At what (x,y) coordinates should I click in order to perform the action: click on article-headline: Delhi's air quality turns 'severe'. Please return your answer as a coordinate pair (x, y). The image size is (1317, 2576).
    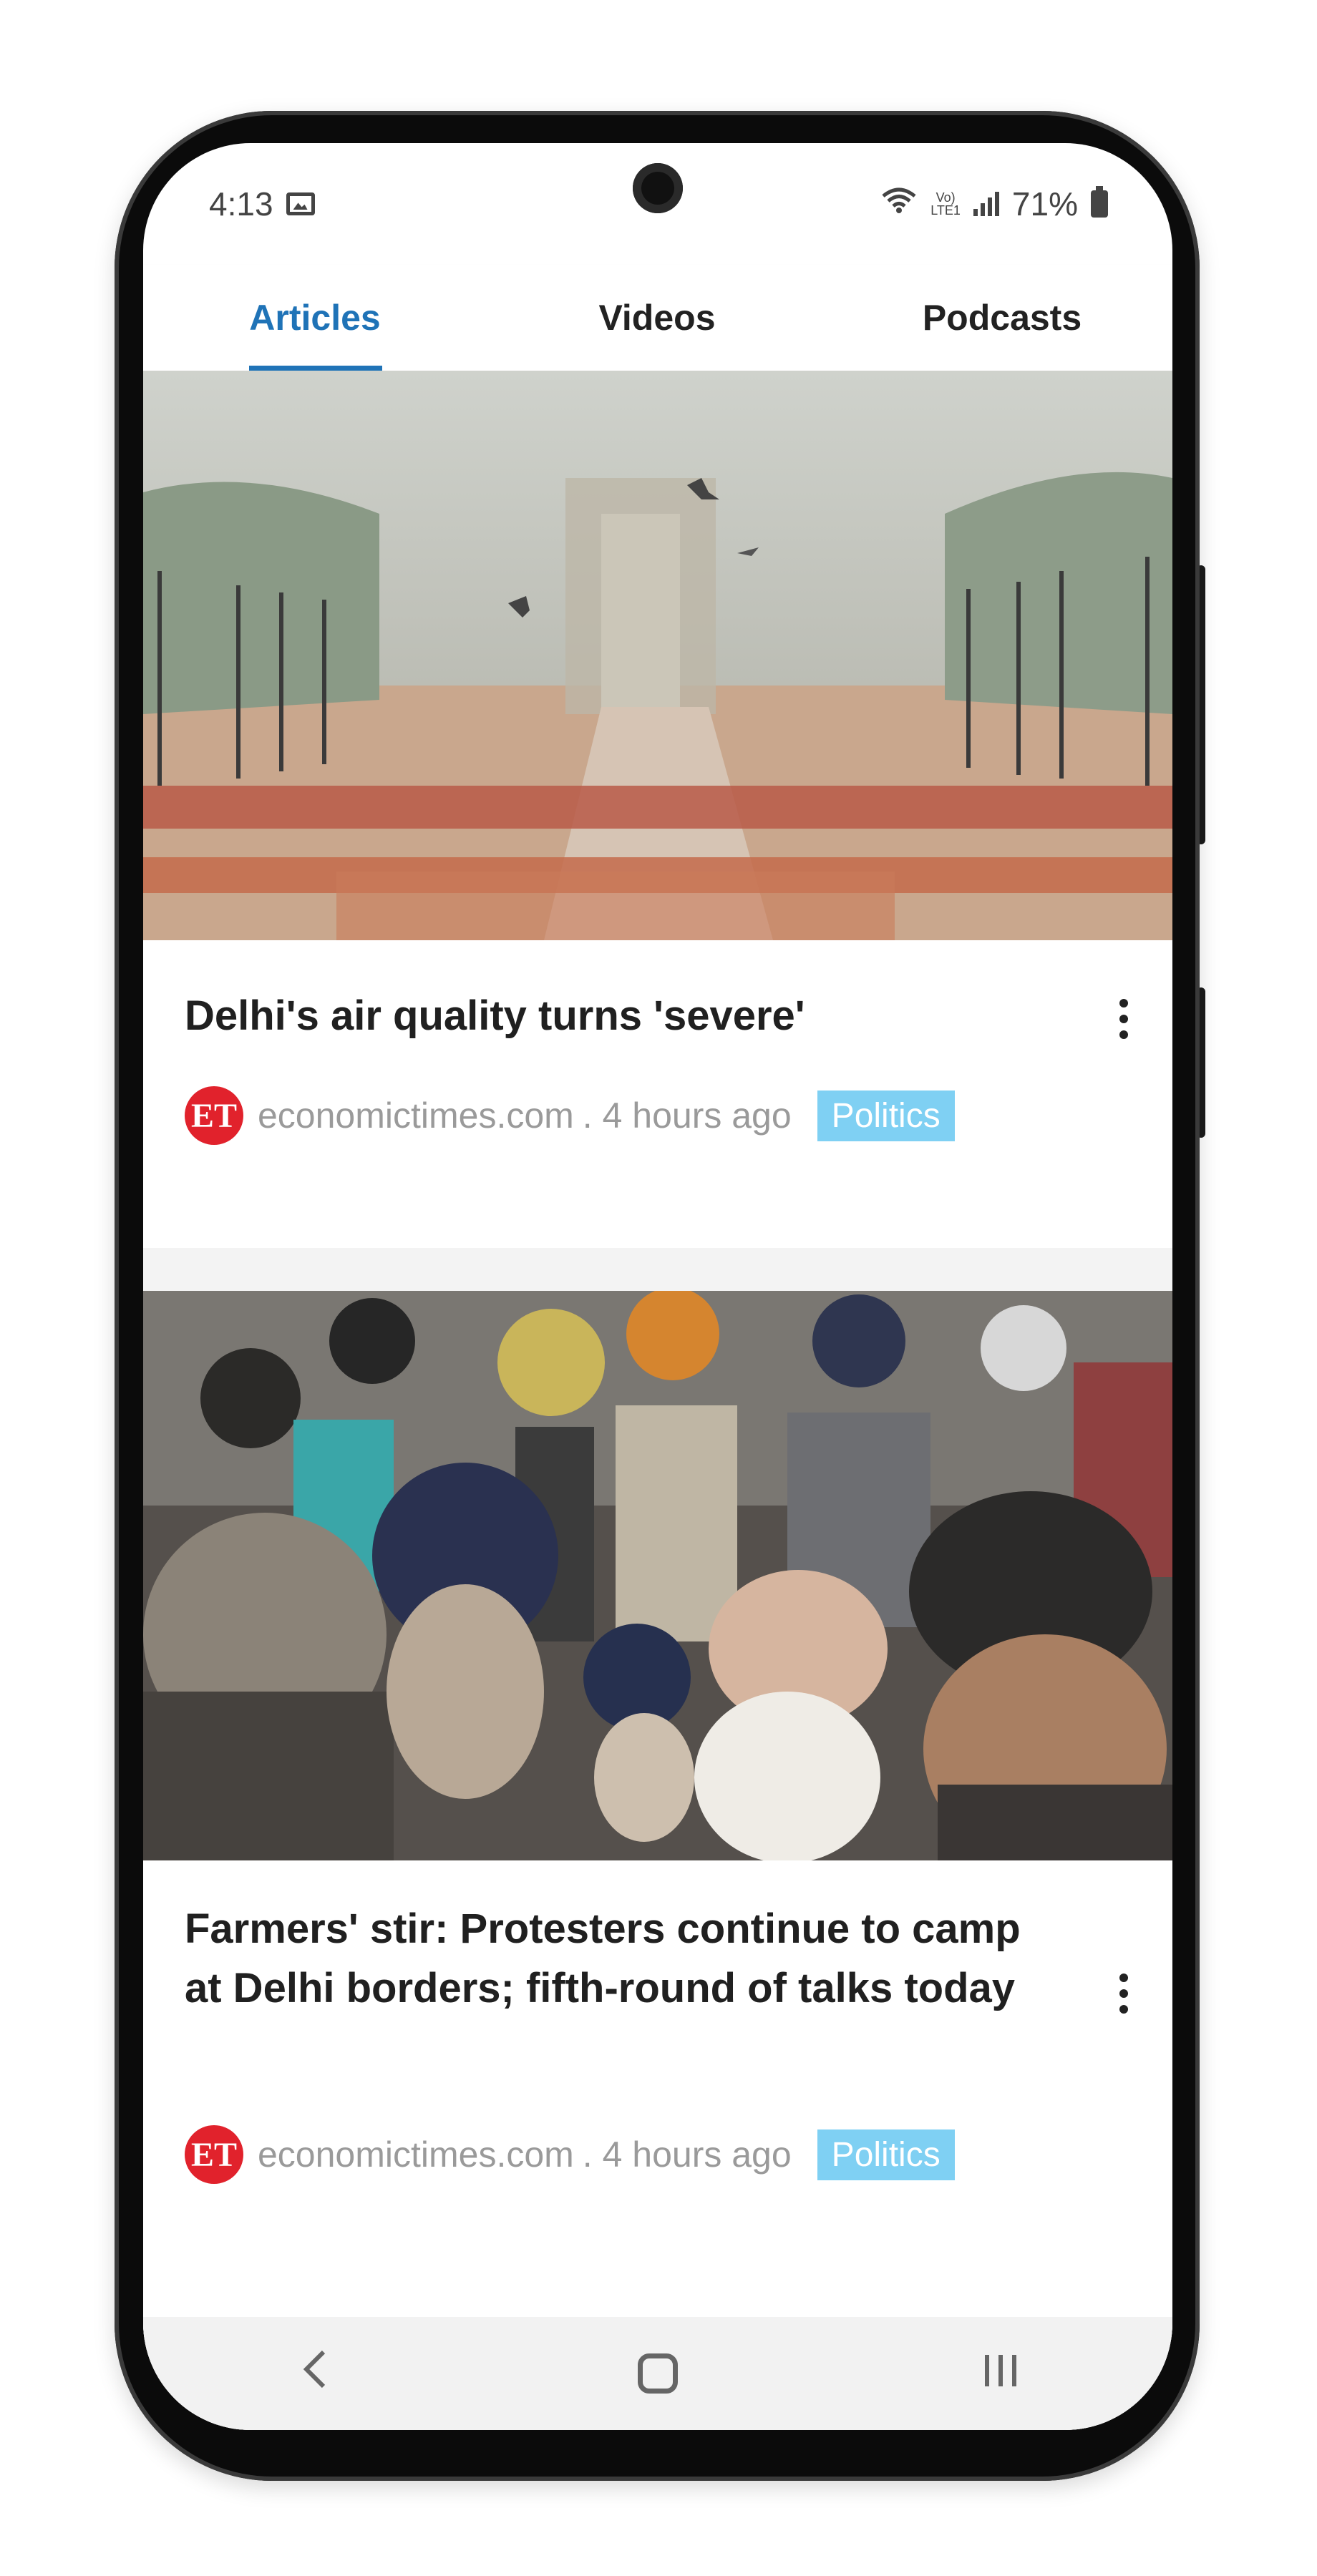
    Looking at the image, I should click on (625, 1015).